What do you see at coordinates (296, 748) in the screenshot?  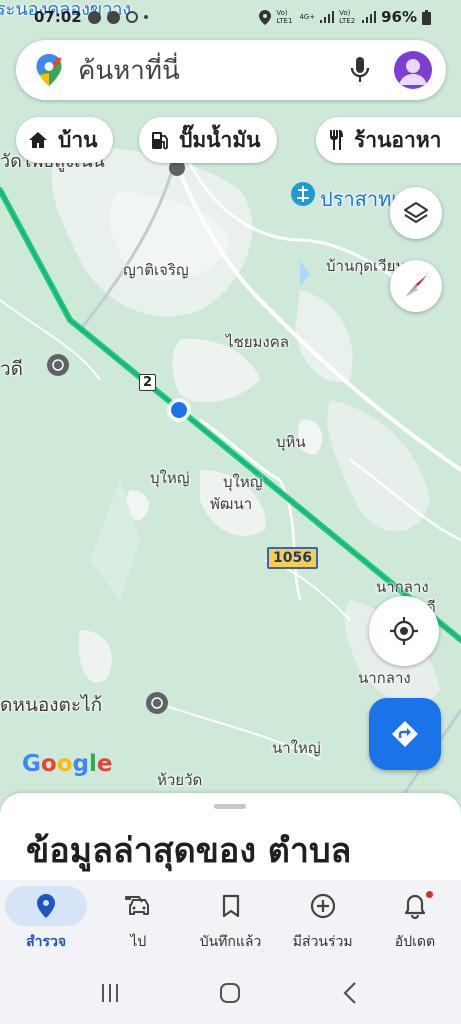 I see `place-label: นาใหญ่` at bounding box center [296, 748].